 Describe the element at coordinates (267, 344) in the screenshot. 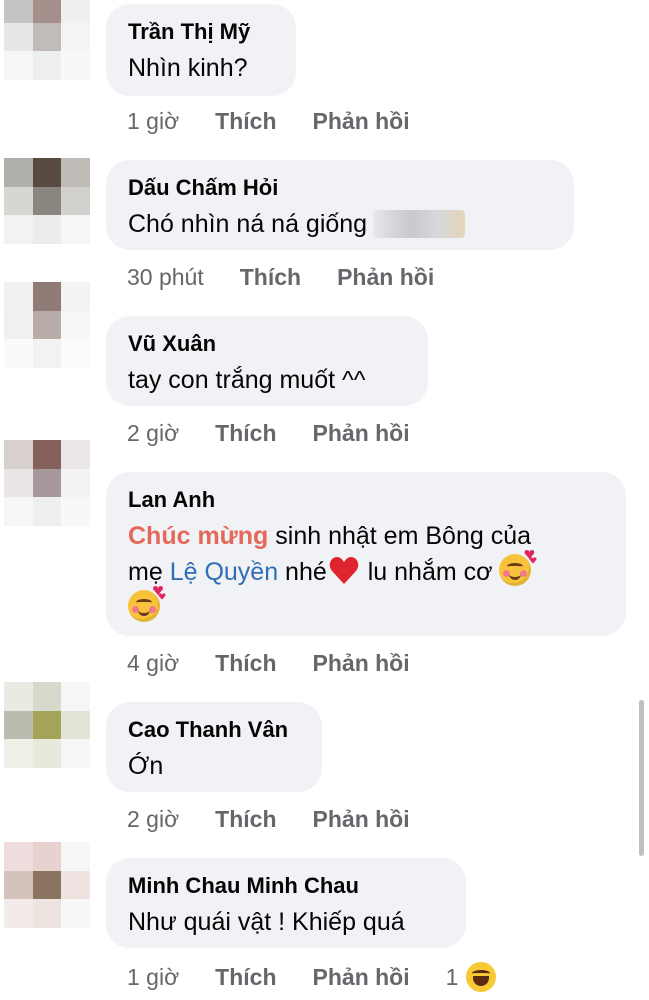

I see `comment-author: Vũ Xuân` at that location.